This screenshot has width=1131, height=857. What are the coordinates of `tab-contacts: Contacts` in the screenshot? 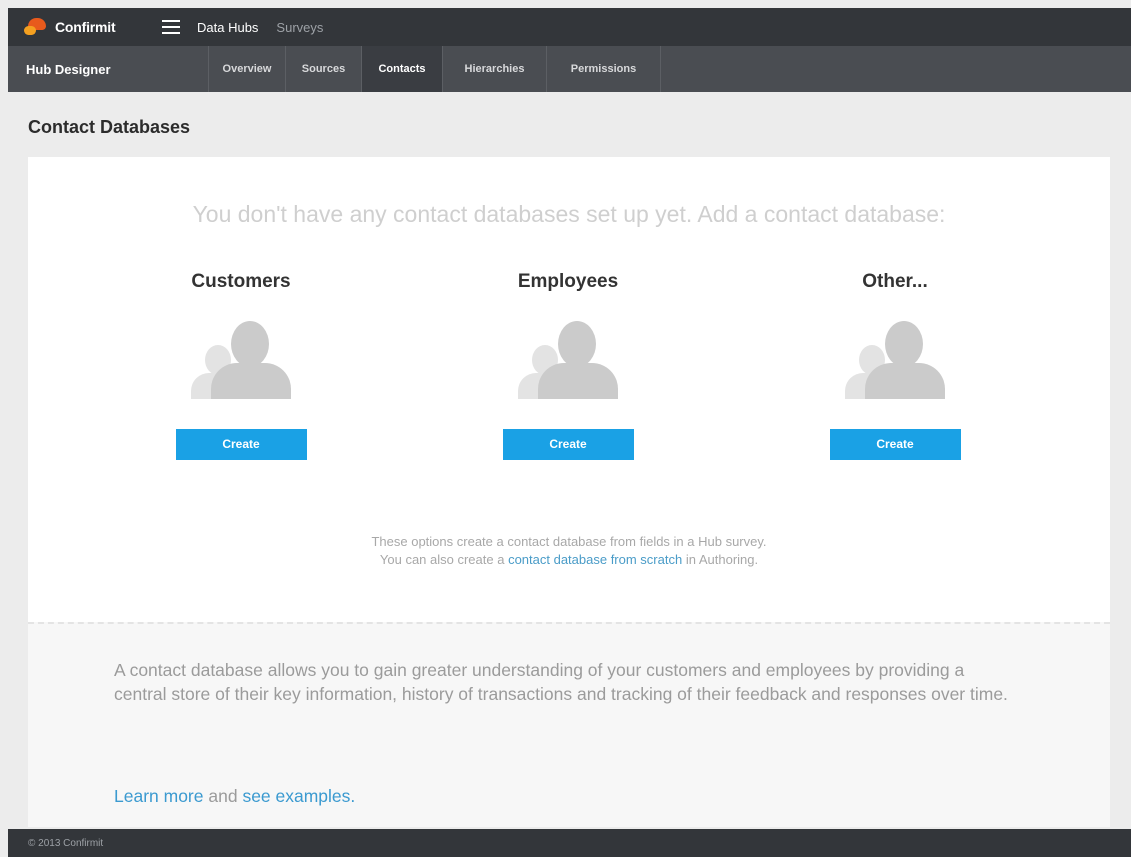 It's located at (401, 69).